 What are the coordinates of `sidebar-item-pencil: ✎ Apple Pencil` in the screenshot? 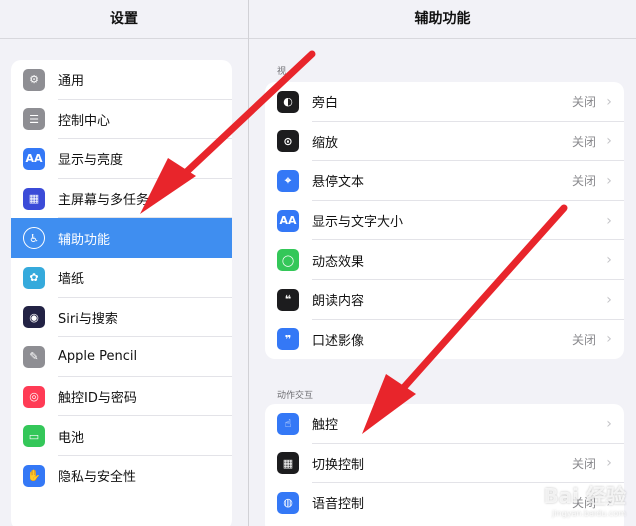 It's located at (121, 357).